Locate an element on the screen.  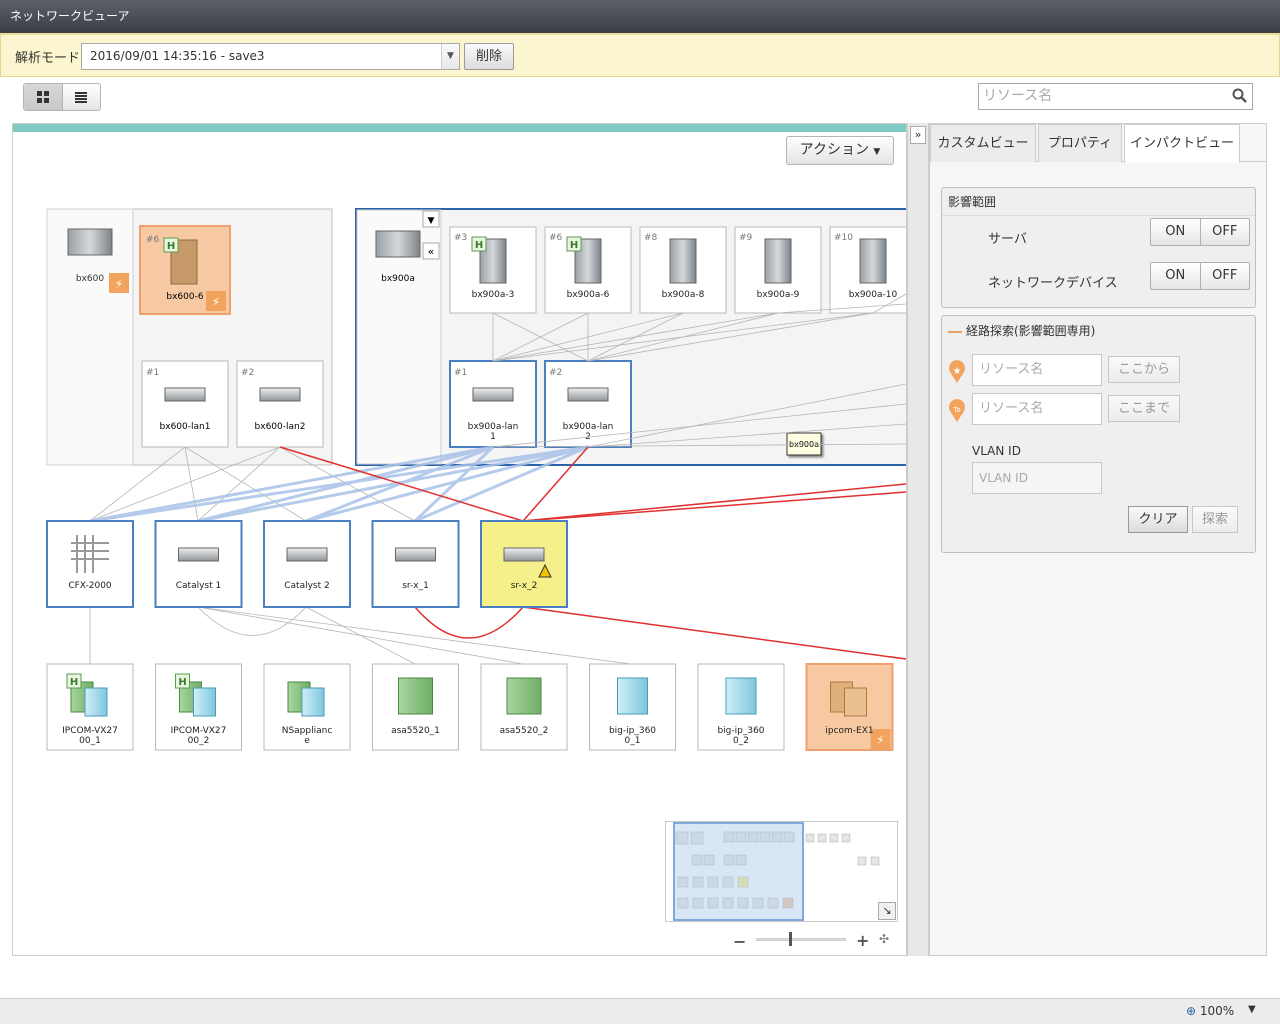
vlan-id-placeholder: VLAN ID is located at coordinates (1003, 478).